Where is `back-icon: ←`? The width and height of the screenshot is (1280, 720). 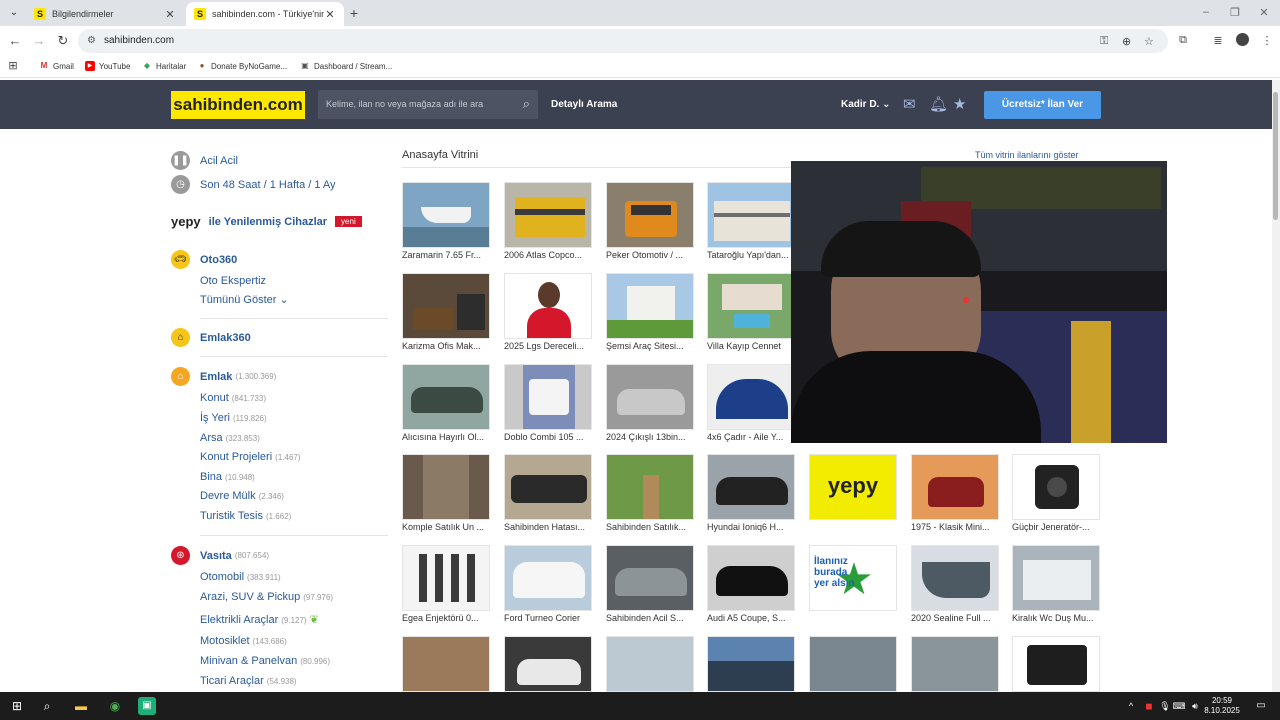 back-icon: ← is located at coordinates (15, 41).